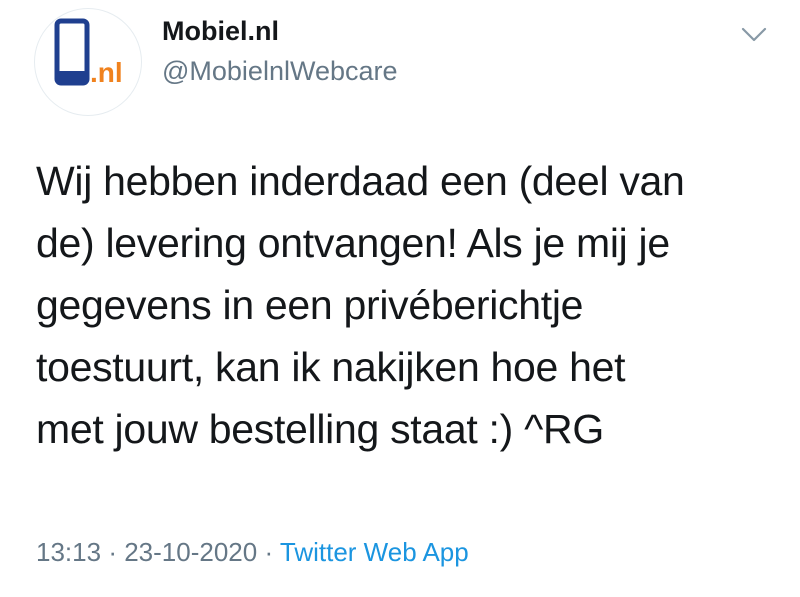 The image size is (800, 597). I want to click on tweet-text-line: Wij hebben inderdaad een (deel van, so click(360, 181).